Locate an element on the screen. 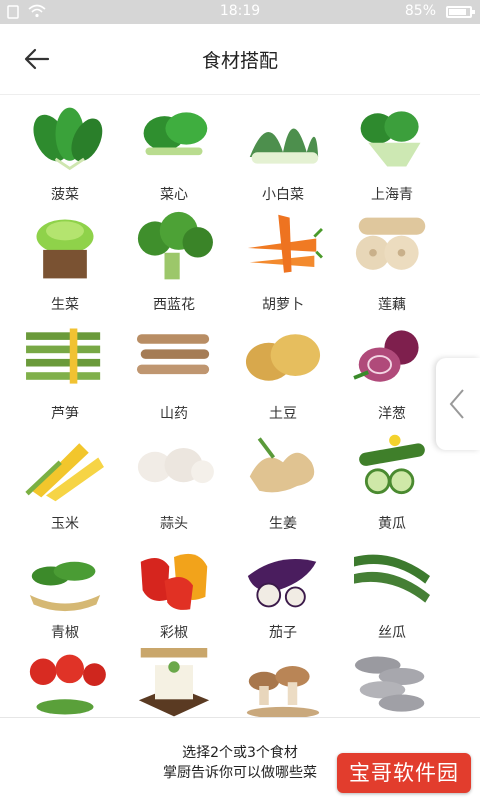 Image resolution: width=480 pixels, height=801 pixels. ingredient-item: 蒜头 is located at coordinates (174, 481).